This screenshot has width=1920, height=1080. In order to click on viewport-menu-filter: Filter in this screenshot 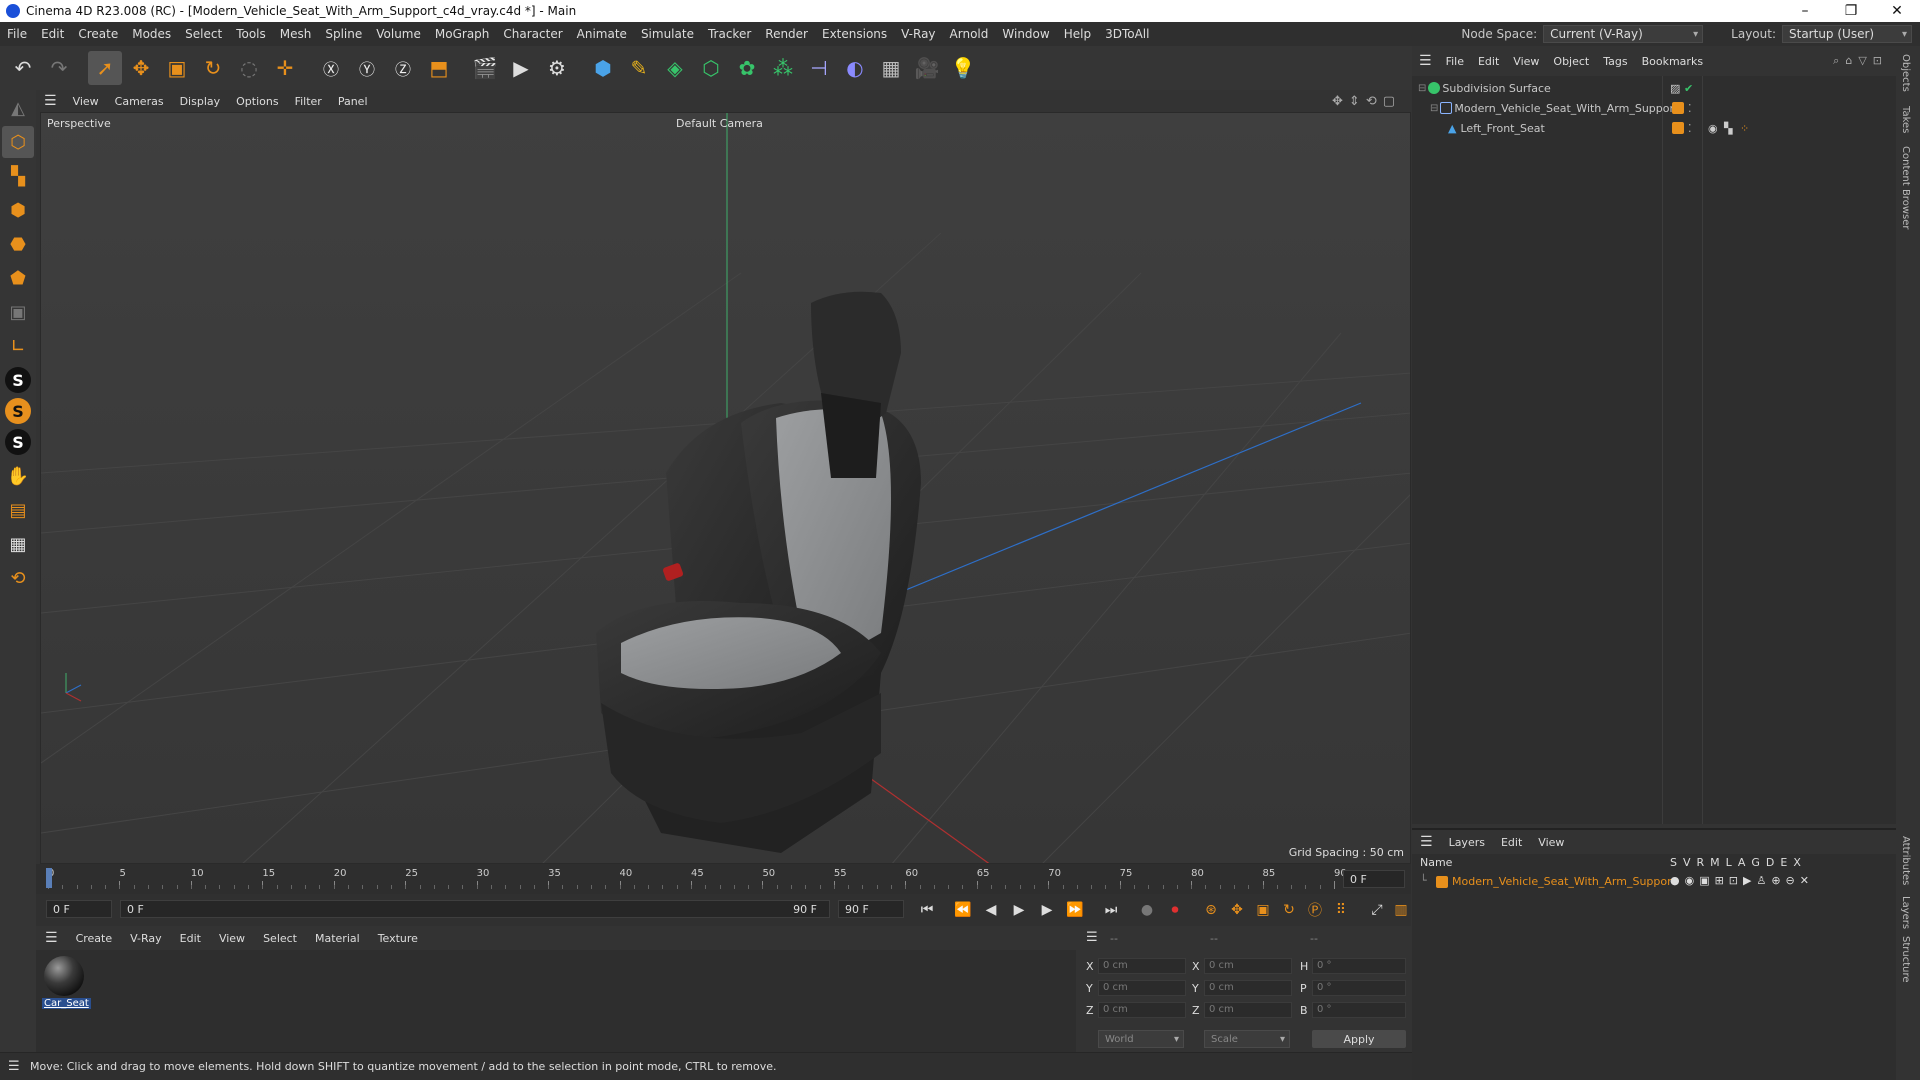, I will do `click(308, 101)`.